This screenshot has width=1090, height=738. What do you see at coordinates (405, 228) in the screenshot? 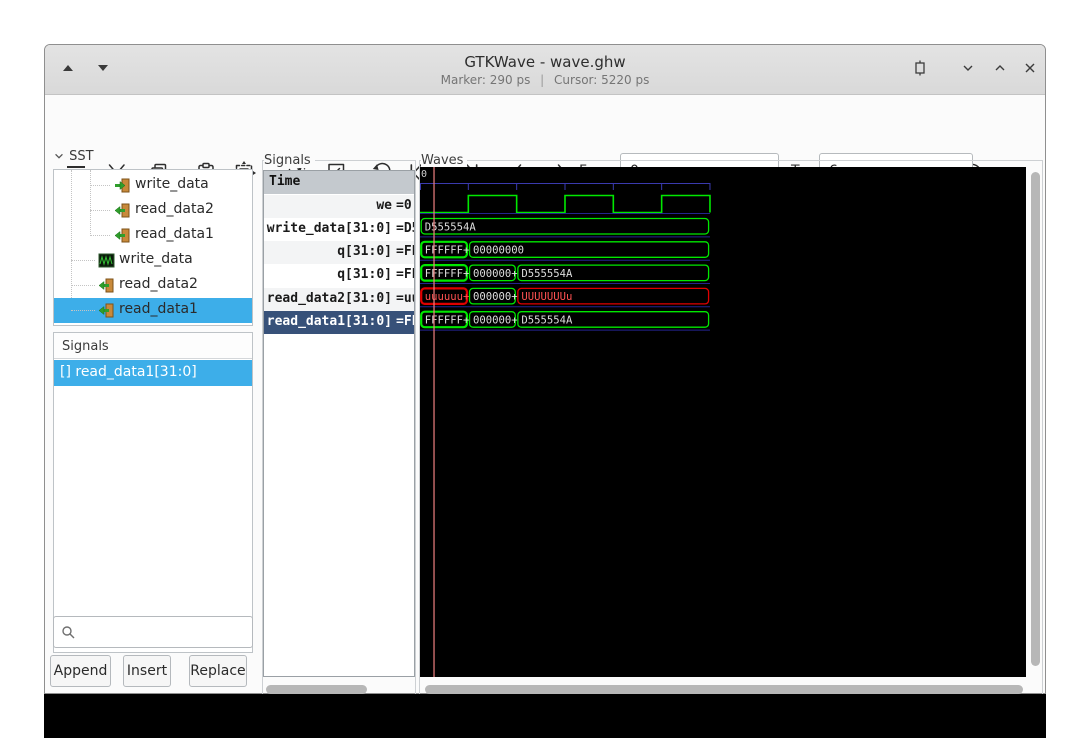
I see `signal-value: =D555554A` at bounding box center [405, 228].